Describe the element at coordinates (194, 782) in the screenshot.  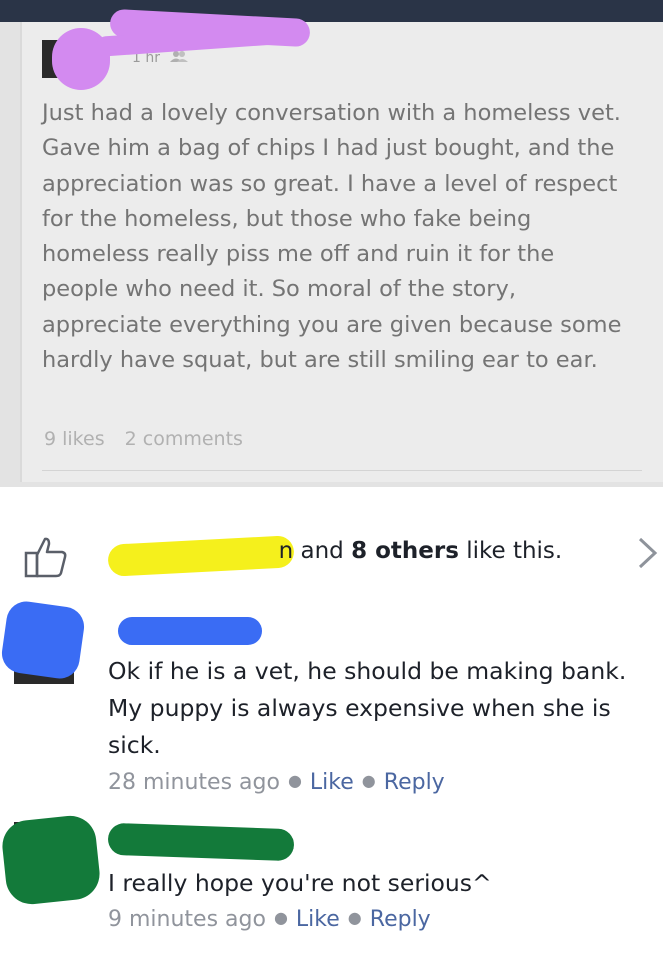
I see `comment-time: 28 minutes ago` at that location.